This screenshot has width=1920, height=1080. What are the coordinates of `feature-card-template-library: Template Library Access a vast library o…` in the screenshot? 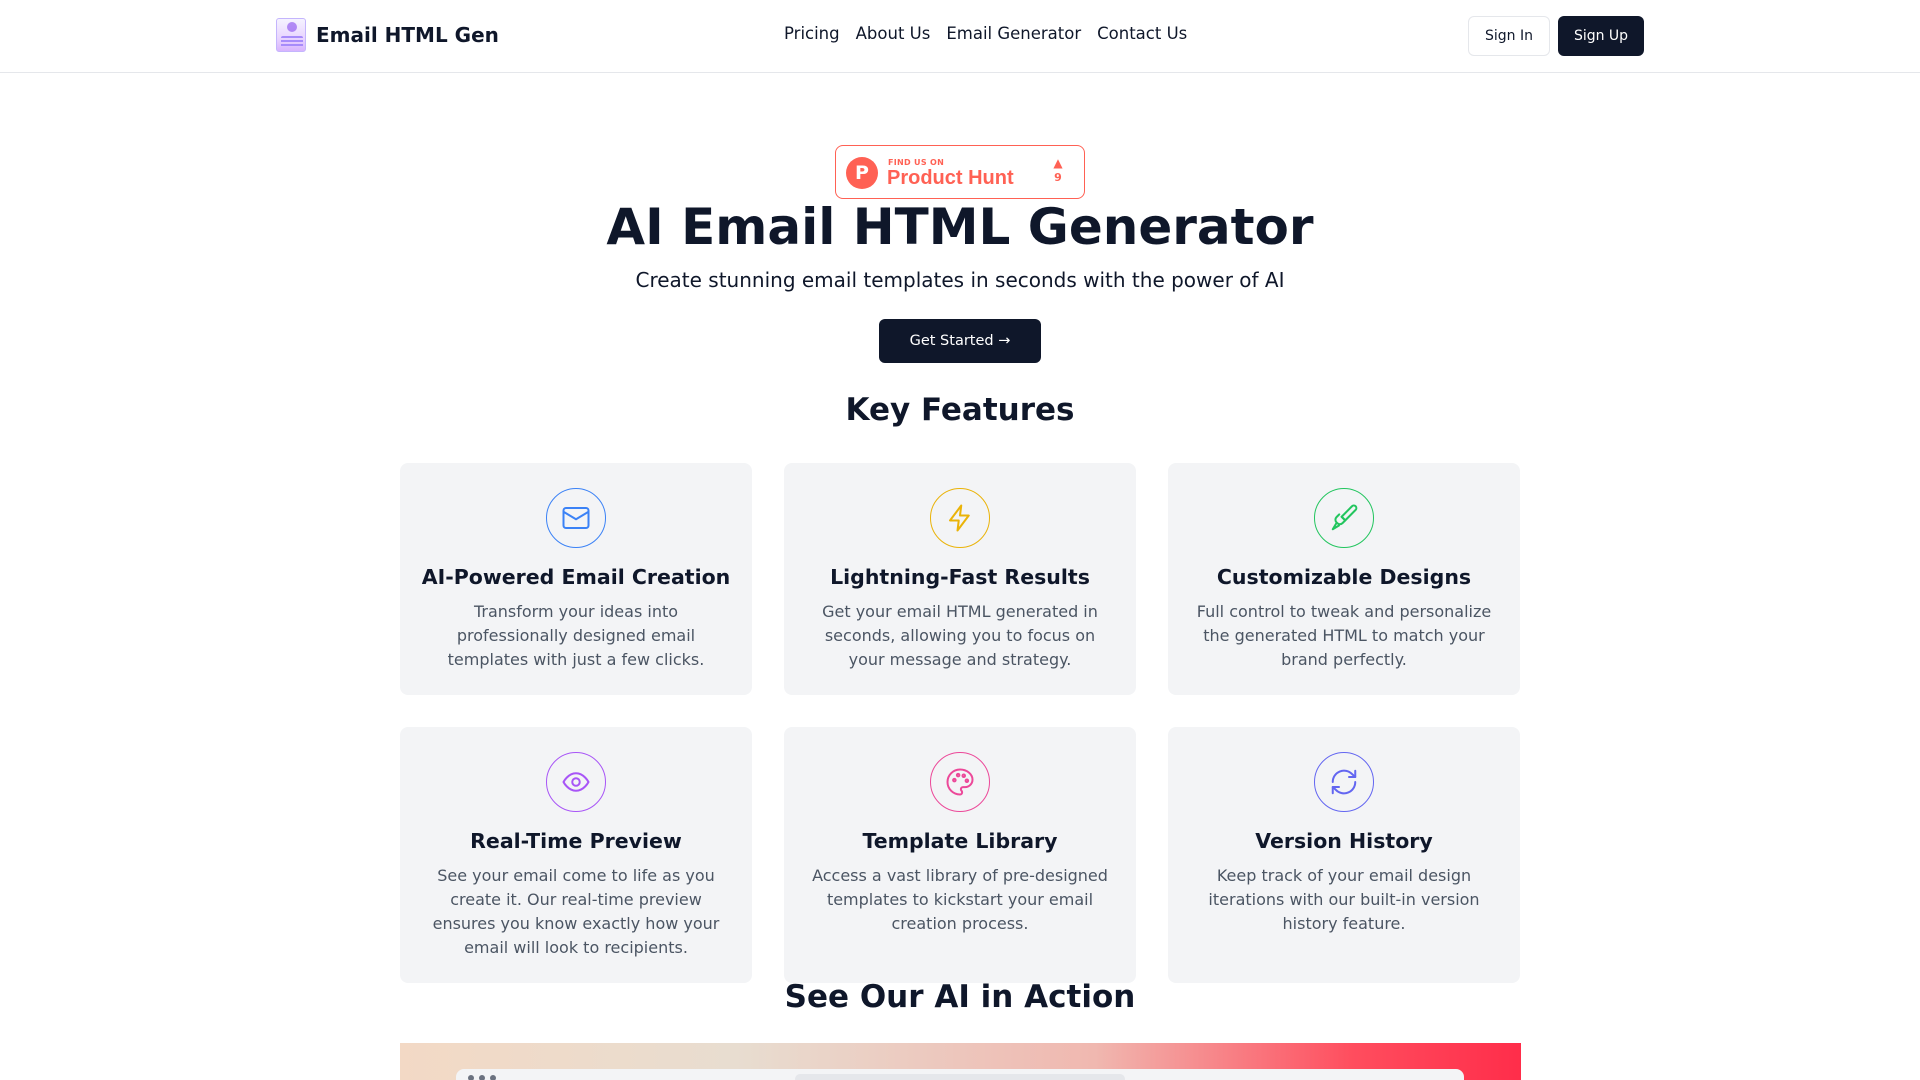 It's located at (960, 855).